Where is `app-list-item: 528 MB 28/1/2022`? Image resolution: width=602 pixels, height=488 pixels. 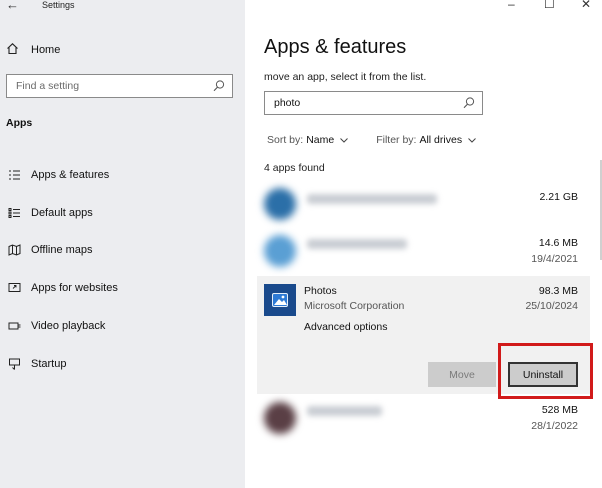 app-list-item: 528 MB 28/1/2022 is located at coordinates (423, 420).